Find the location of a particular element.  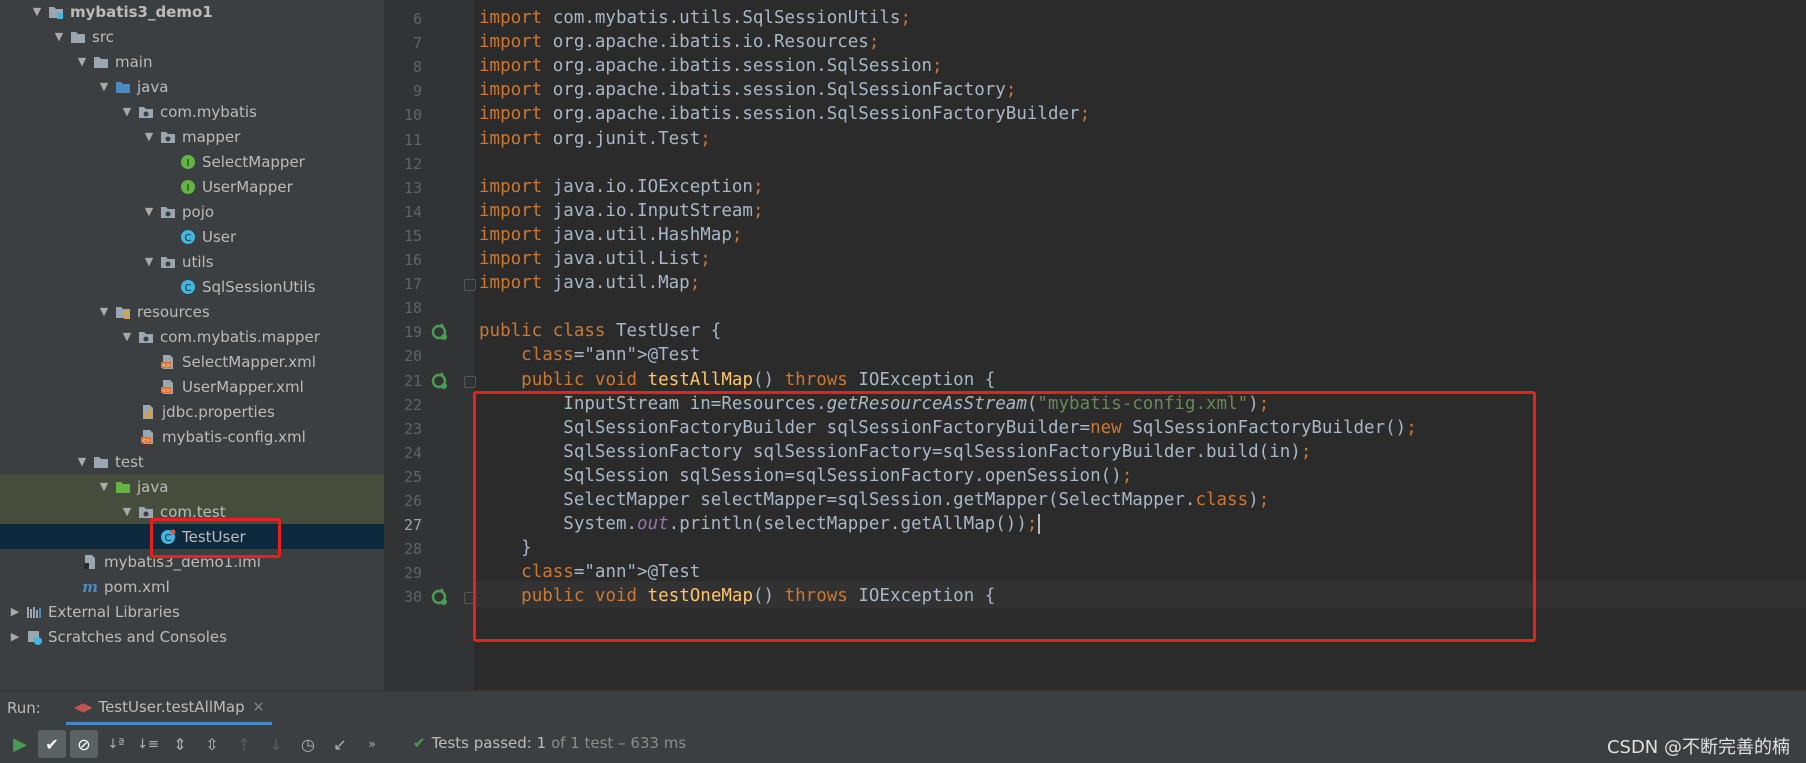

project-tree-item: ▼ mybatis3_demo1 is located at coordinates (192, 12).